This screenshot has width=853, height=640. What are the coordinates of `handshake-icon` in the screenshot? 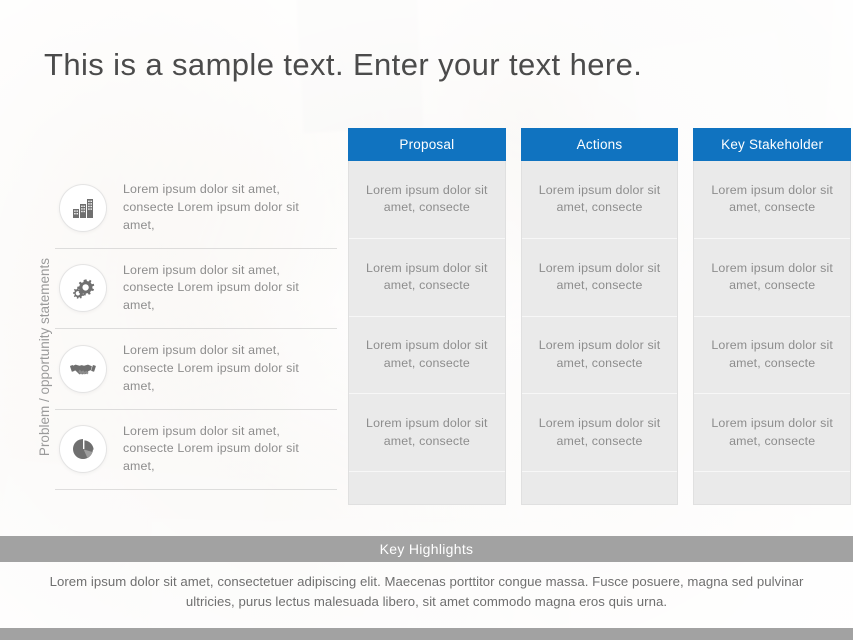 It's located at (83, 368).